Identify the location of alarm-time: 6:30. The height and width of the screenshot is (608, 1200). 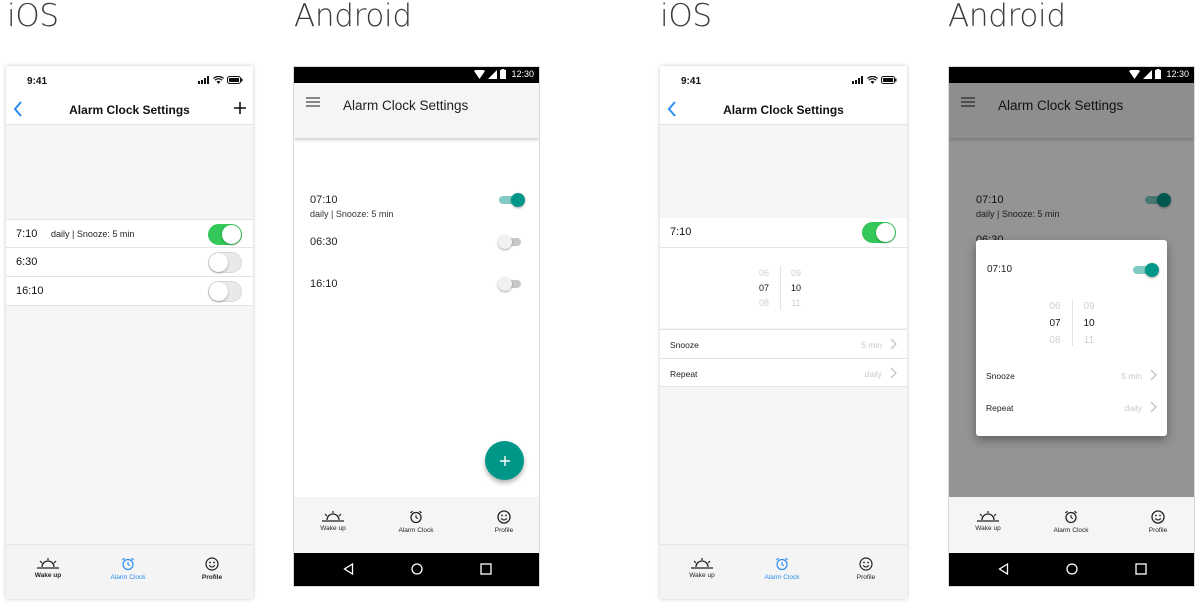
(27, 262).